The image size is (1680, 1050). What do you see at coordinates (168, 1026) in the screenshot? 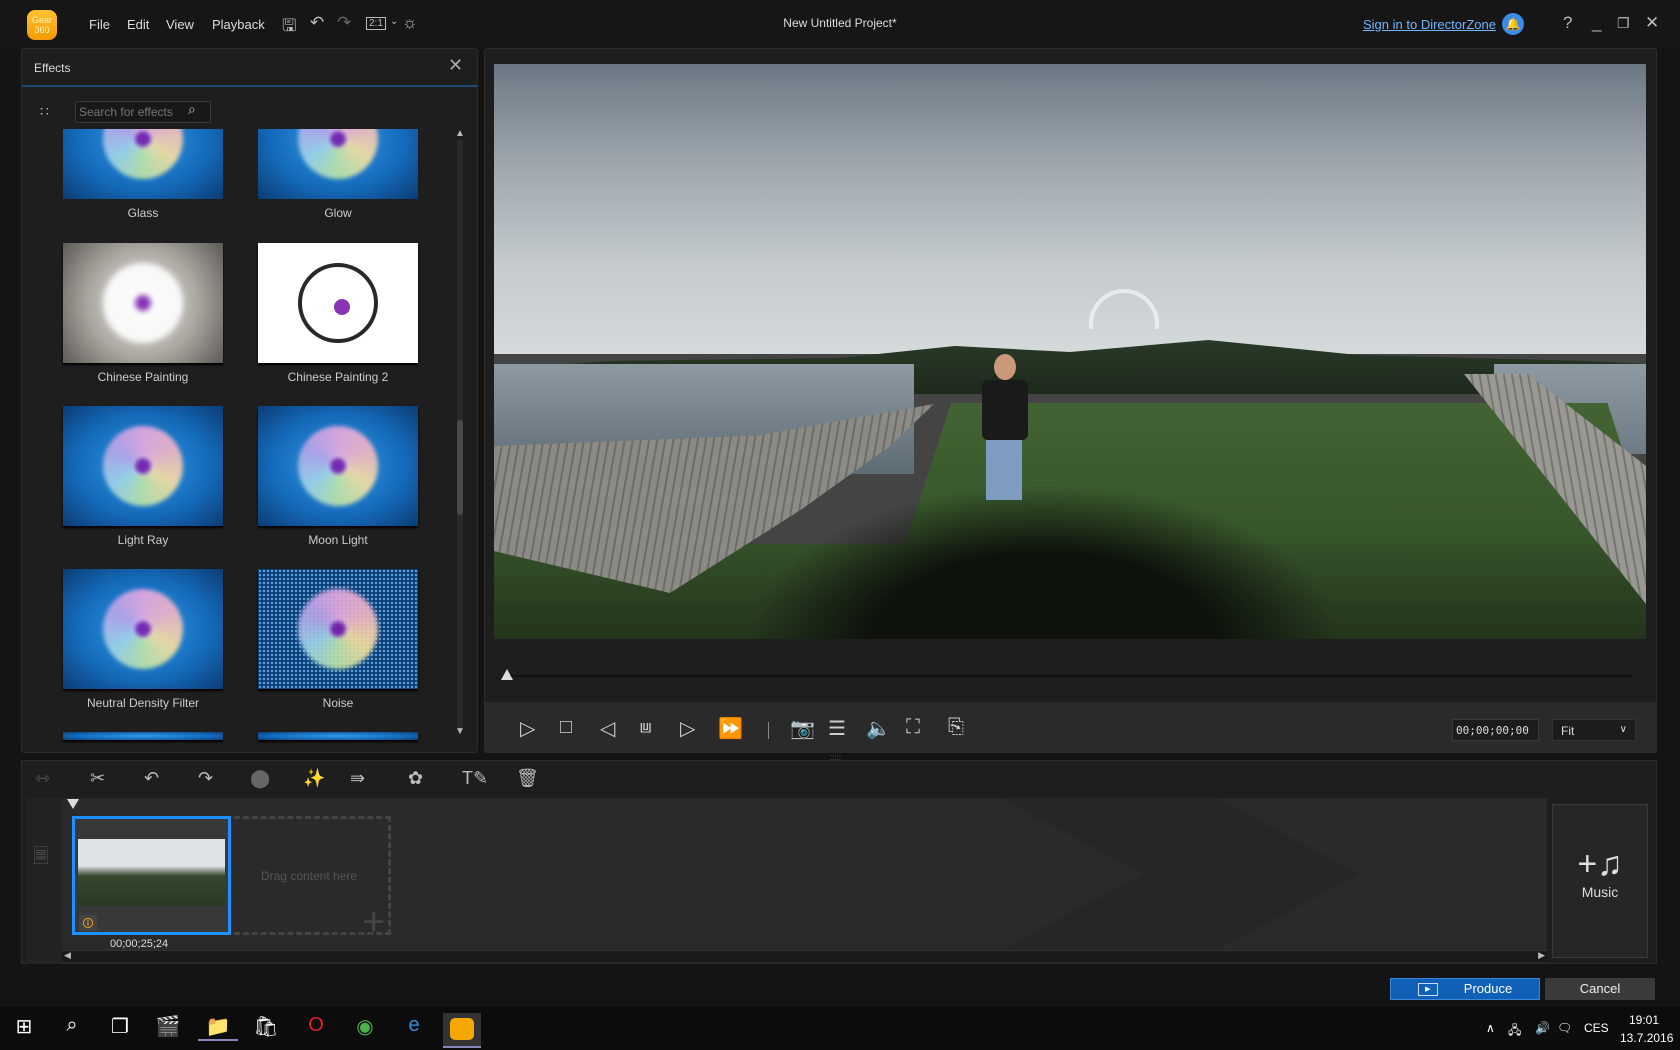
I see `app-icon: 🎬` at bounding box center [168, 1026].